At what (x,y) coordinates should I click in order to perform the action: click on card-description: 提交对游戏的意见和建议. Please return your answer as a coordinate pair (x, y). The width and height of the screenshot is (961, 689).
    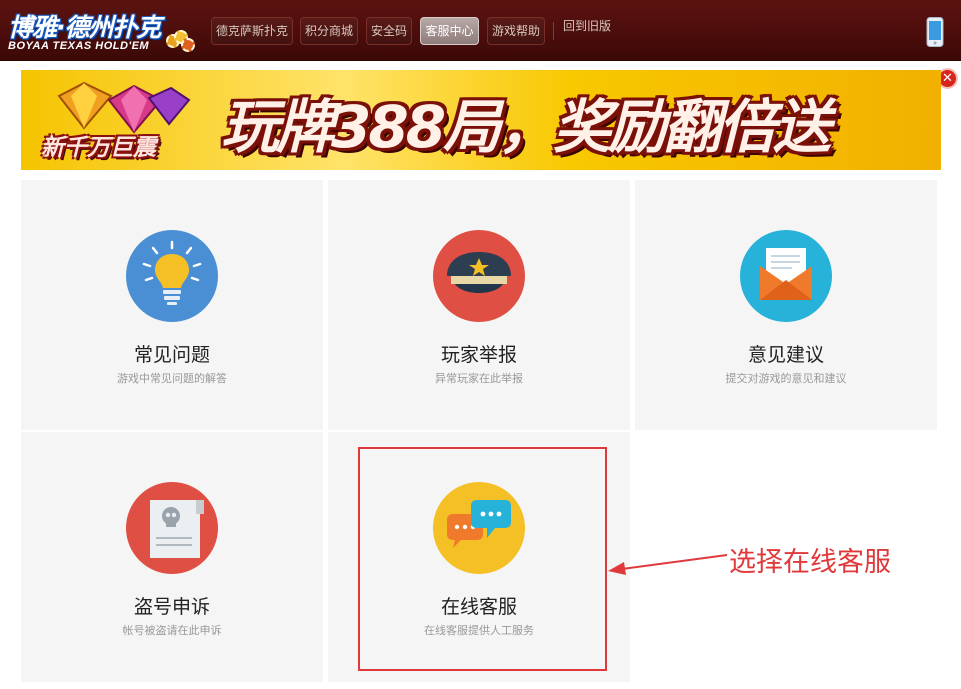
    Looking at the image, I should click on (786, 378).